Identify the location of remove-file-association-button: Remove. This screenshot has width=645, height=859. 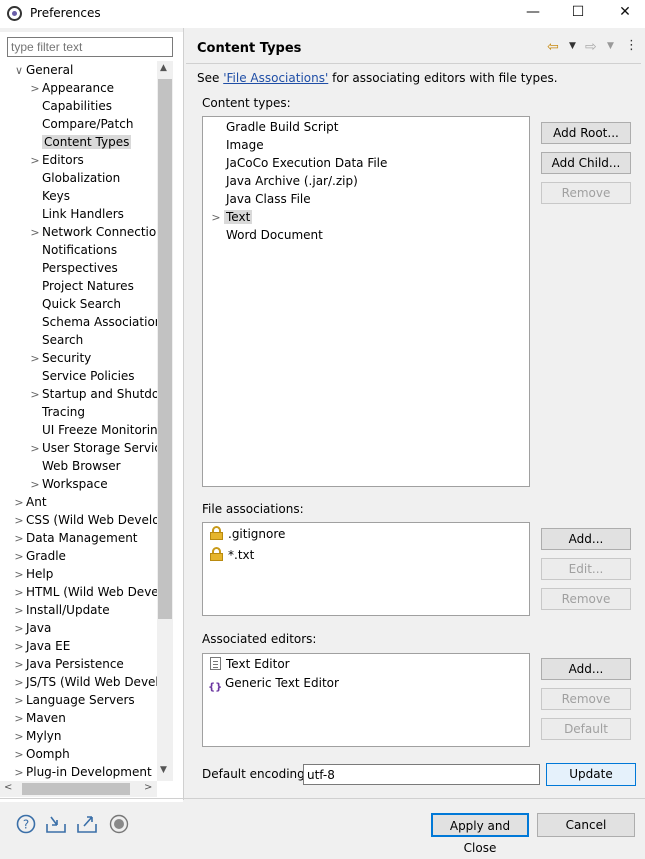
(586, 599).